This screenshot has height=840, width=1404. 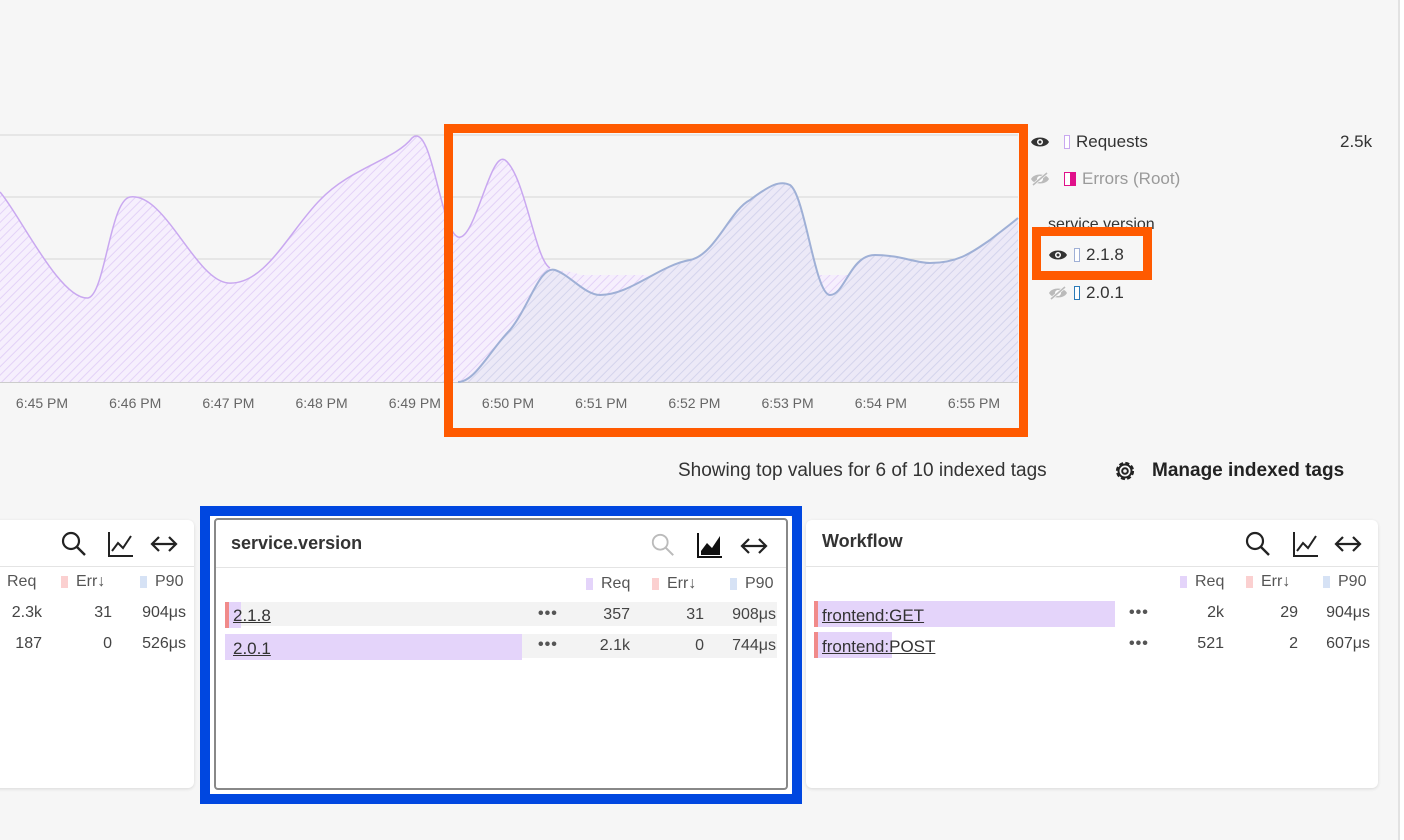 What do you see at coordinates (1289, 612) in the screenshot?
I see `row1-err: 29` at bounding box center [1289, 612].